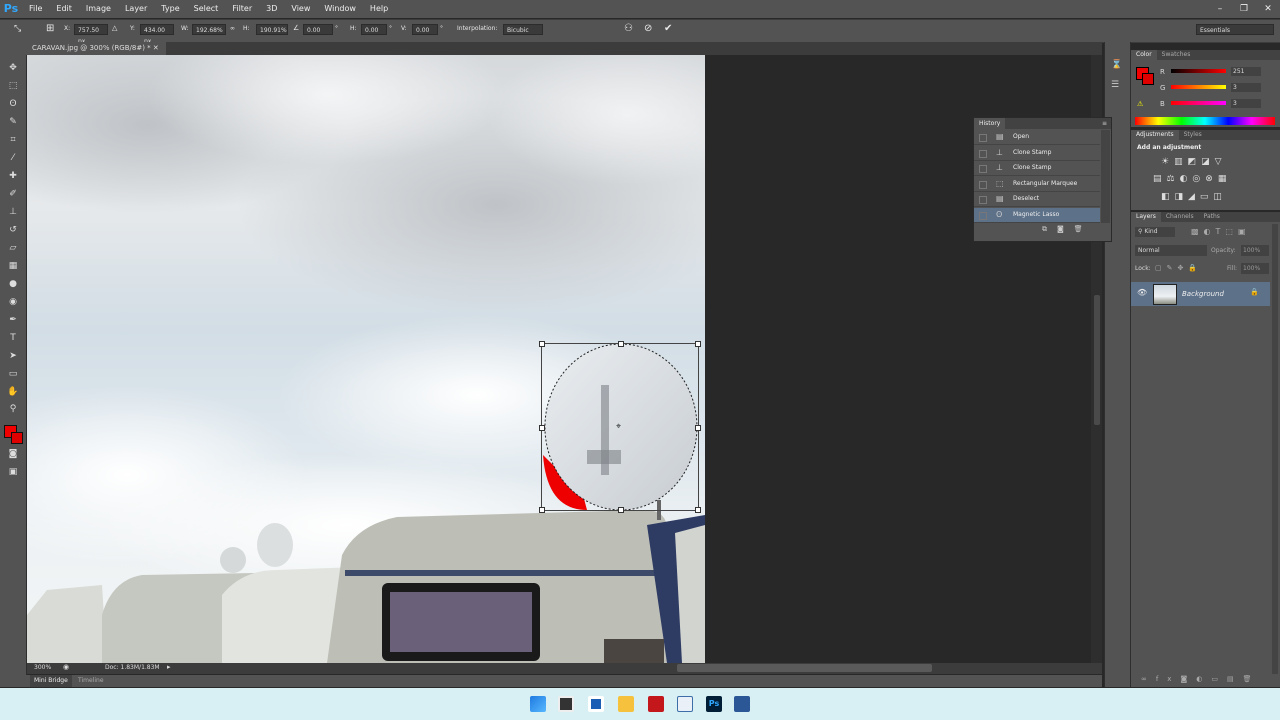  Describe the element at coordinates (91, 34) in the screenshot. I see `x-field: 757.50 px` at that location.